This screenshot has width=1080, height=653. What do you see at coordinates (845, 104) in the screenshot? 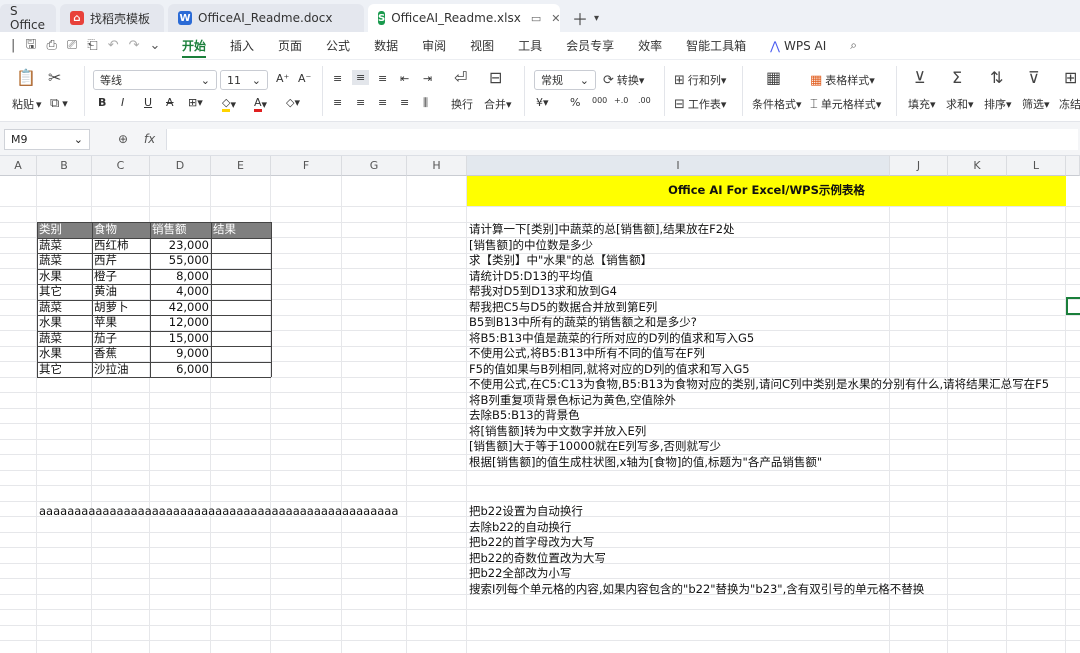
I see `cell-style-button: ⌶ 单元格样式 ▾` at bounding box center [845, 104].